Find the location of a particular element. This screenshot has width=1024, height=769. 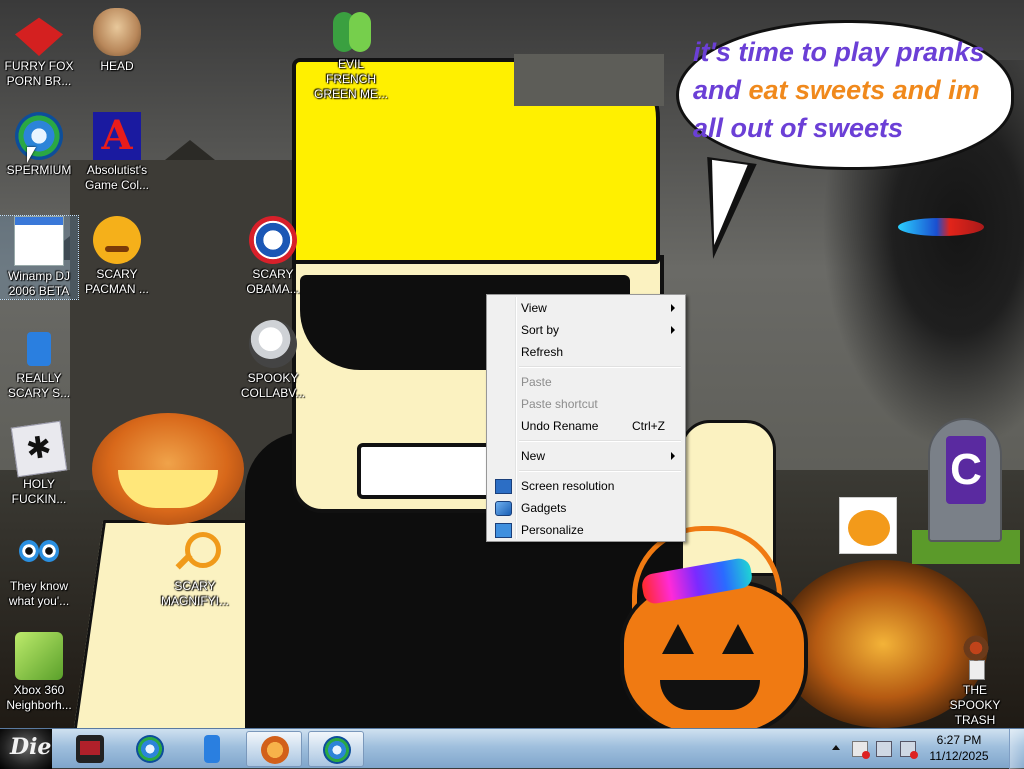

menu-item-label: View is located at coordinates (534, 308).